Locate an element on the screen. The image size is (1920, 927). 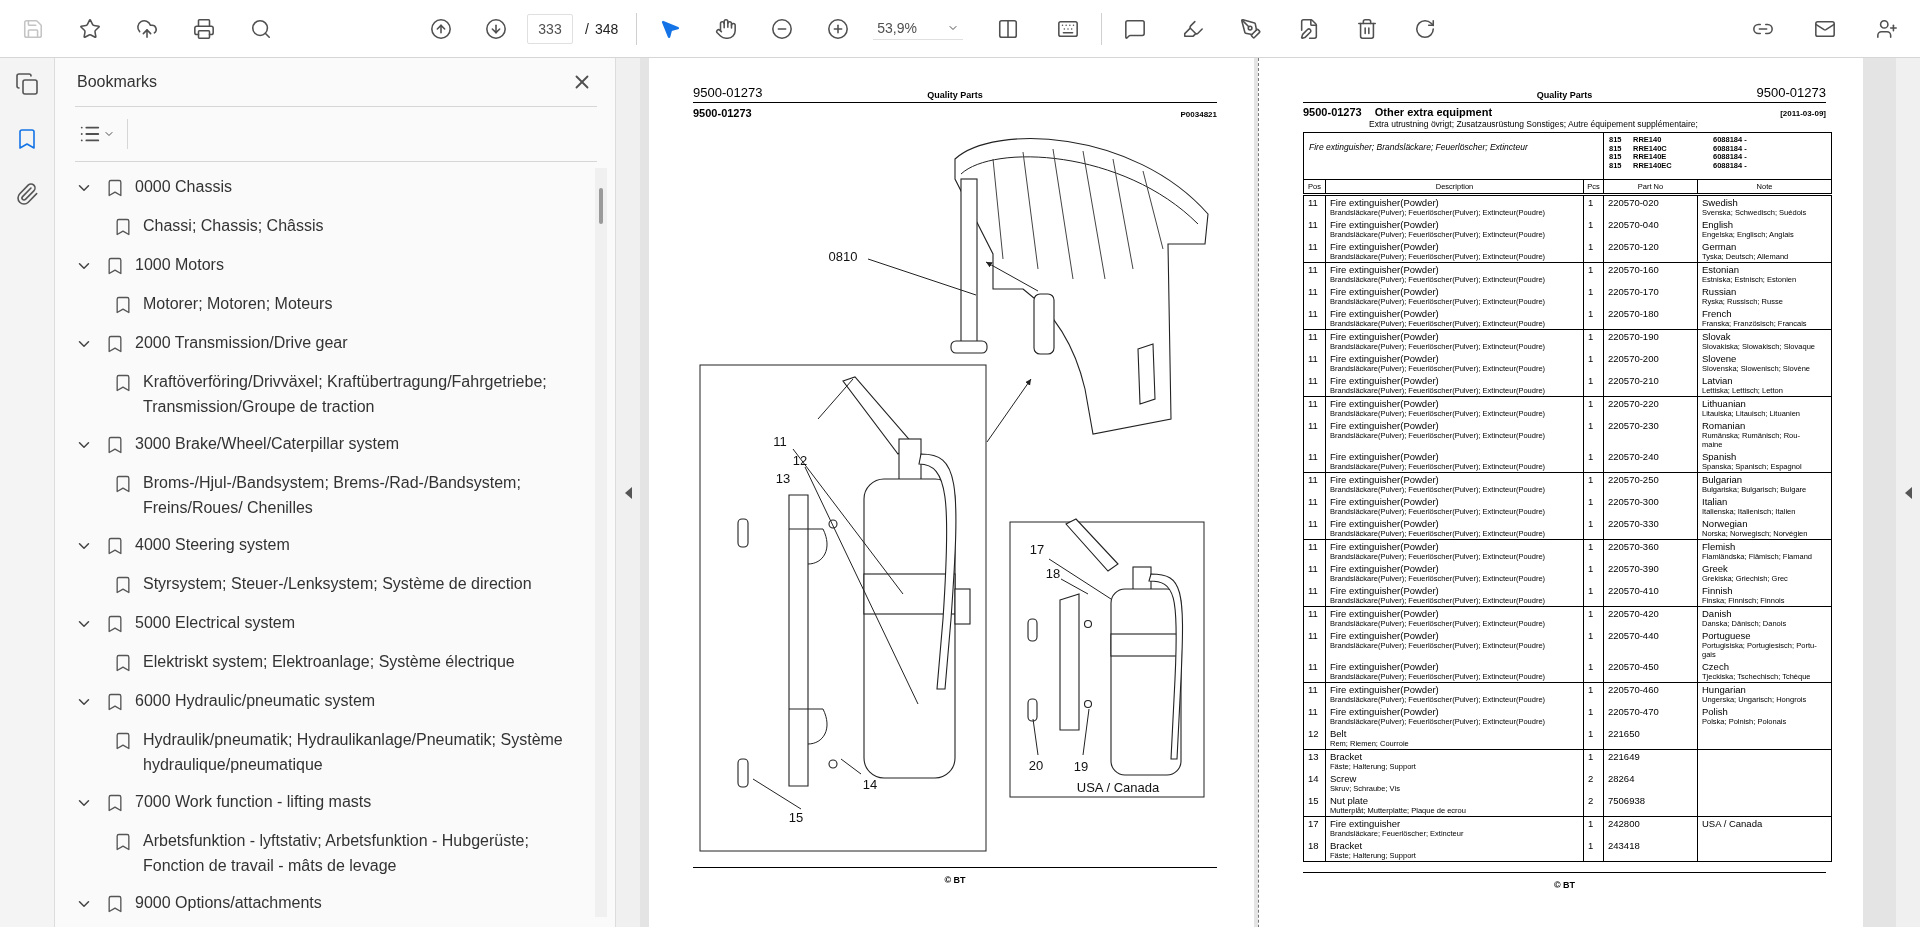
part-description: Screw is located at coordinates (1344, 778).